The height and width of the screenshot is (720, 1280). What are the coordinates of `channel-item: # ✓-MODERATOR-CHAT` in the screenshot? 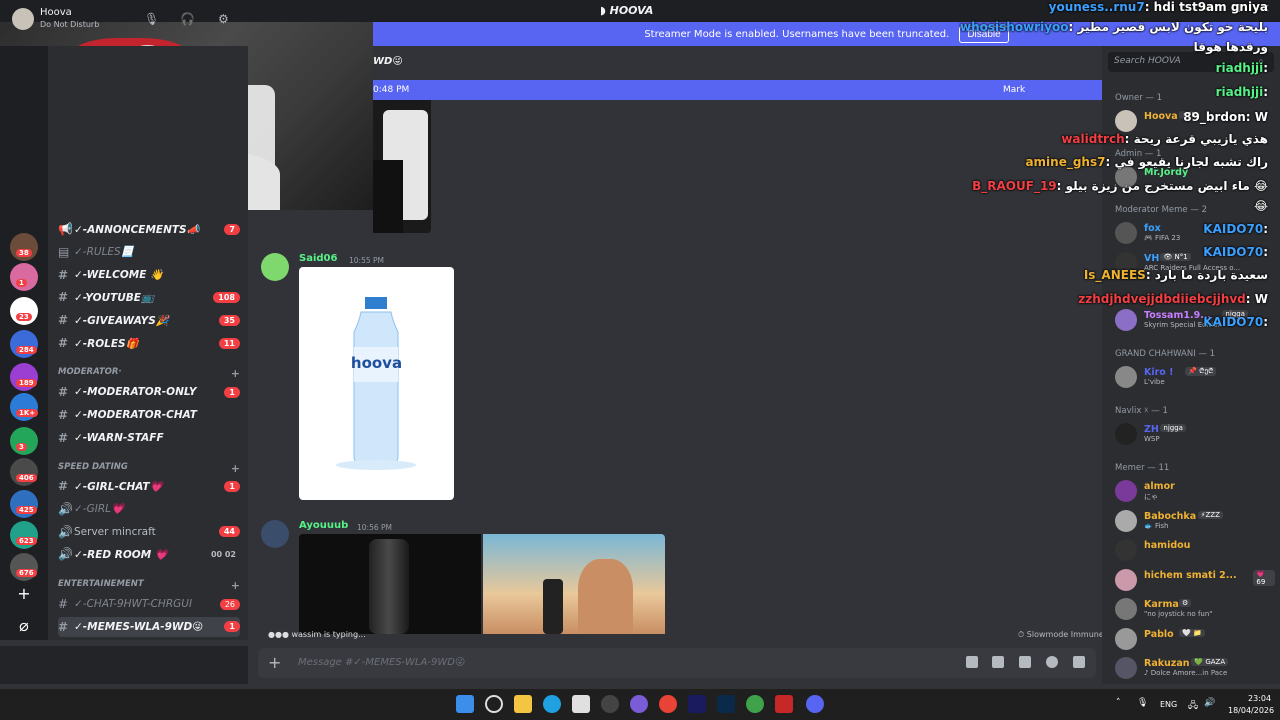 It's located at (149, 415).